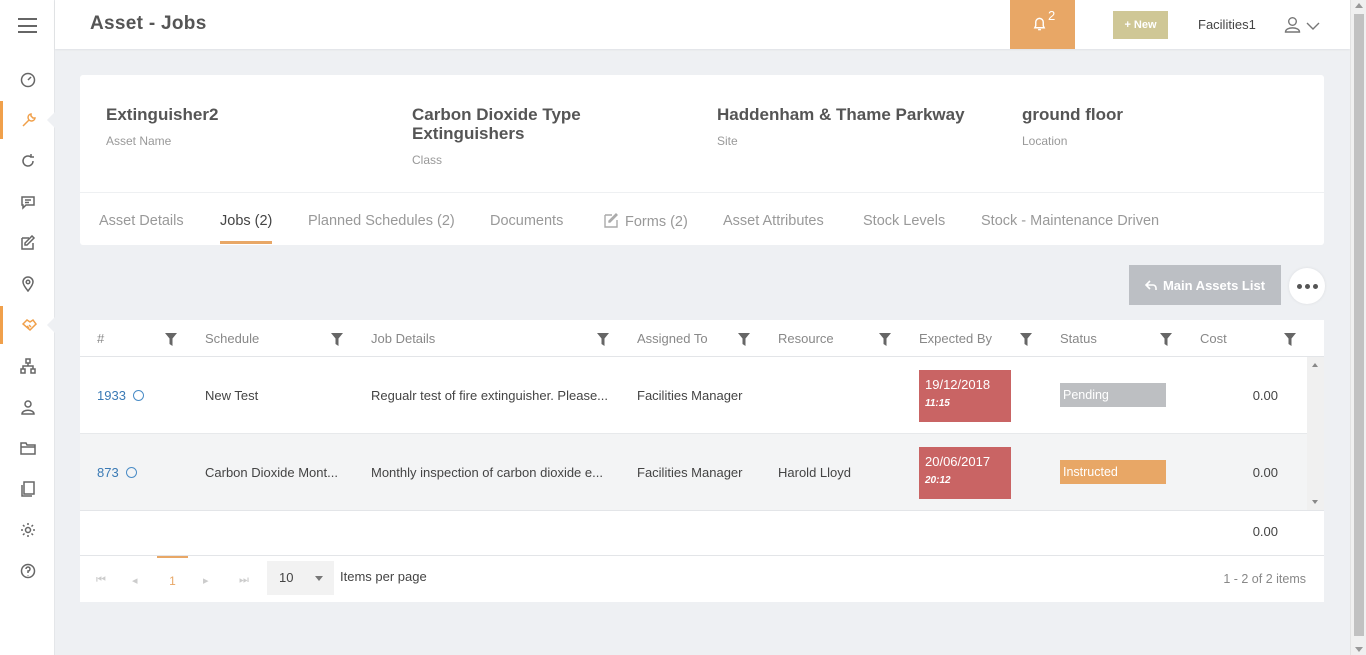  What do you see at coordinates (139, 141) in the screenshot?
I see `asset-name-label: Asset Name` at bounding box center [139, 141].